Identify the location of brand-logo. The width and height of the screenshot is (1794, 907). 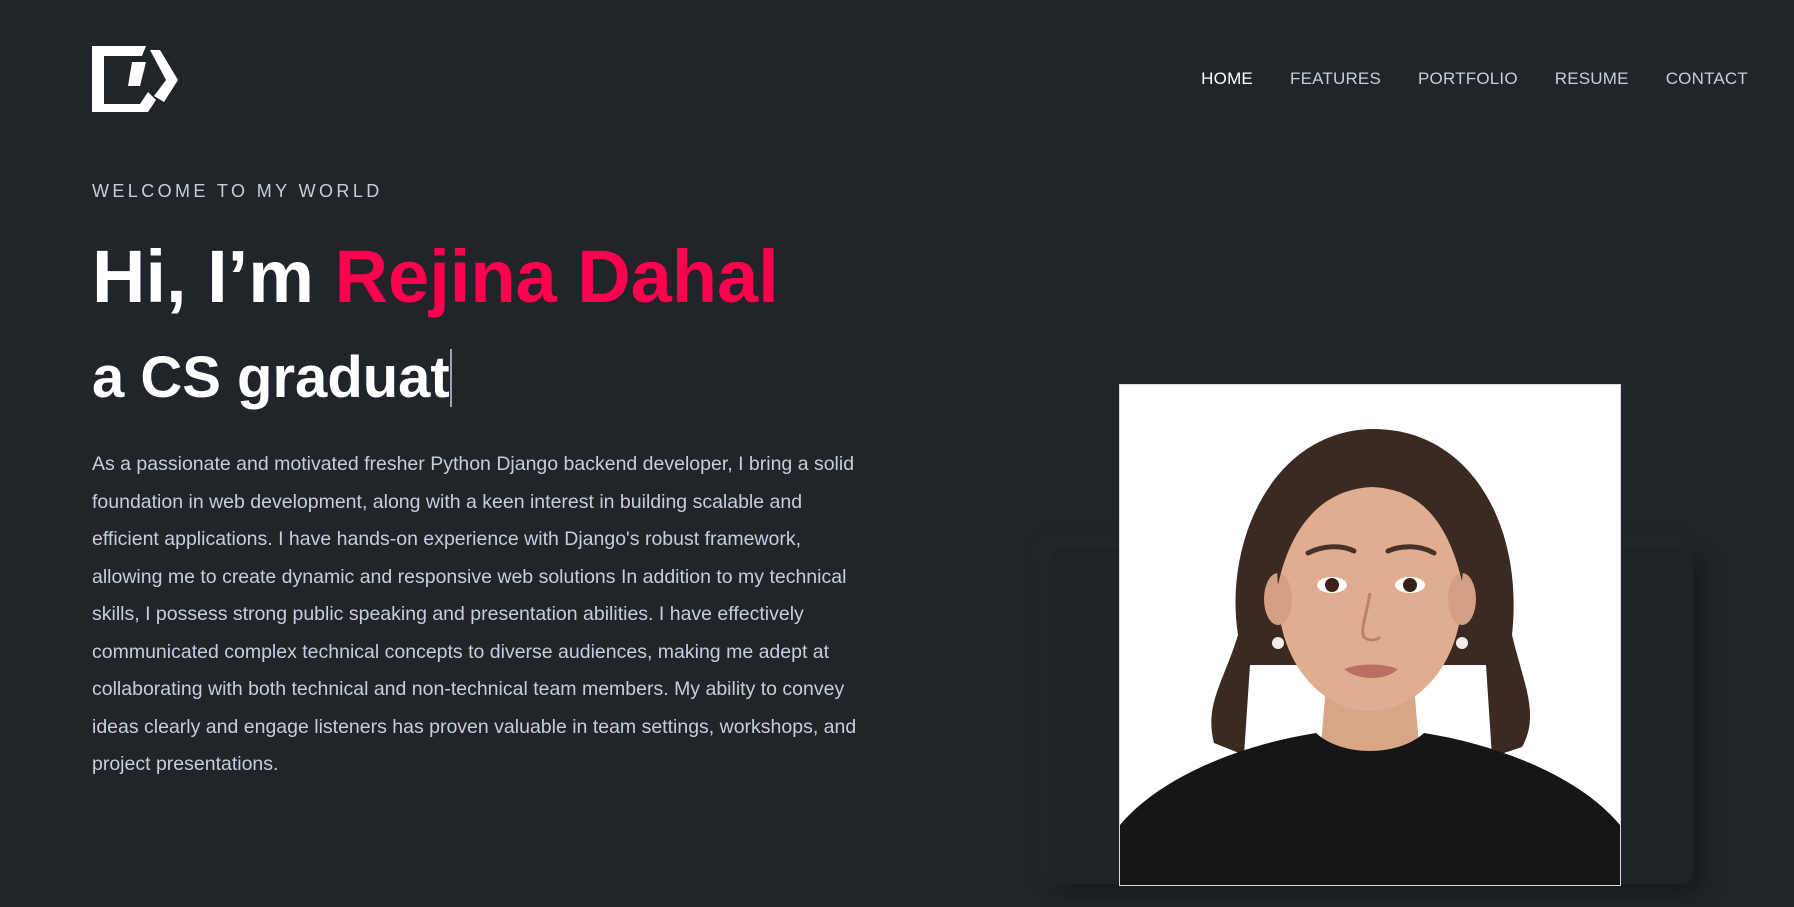
(136, 80).